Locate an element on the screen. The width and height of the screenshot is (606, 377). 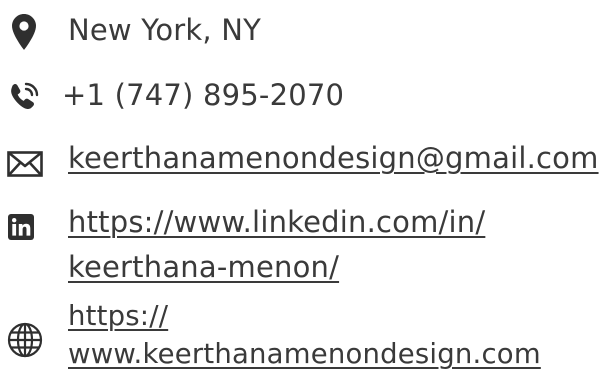
globe-icon is located at coordinates (25, 340).